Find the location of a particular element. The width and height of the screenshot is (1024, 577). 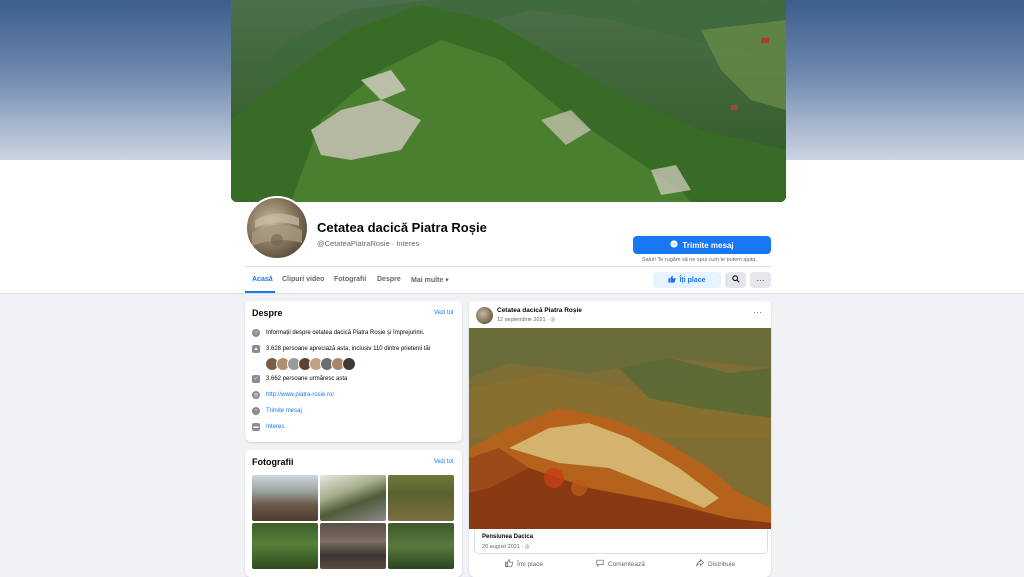

post-date-text: 12 septembrie 2021 · is located at coordinates (524, 320).